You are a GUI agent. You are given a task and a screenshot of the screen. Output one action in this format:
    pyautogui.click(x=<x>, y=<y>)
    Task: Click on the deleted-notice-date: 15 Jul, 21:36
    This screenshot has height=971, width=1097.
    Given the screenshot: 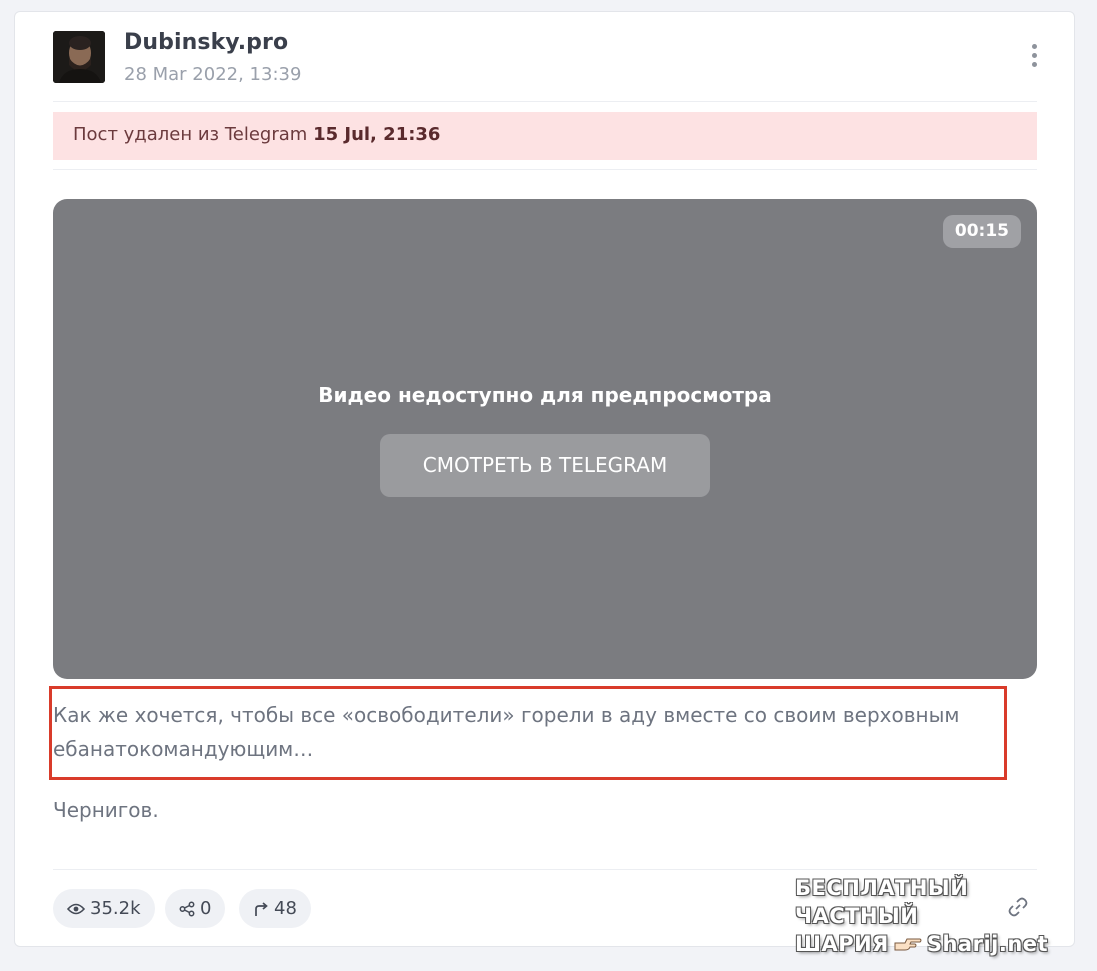 What is the action you would take?
    pyautogui.click(x=377, y=134)
    